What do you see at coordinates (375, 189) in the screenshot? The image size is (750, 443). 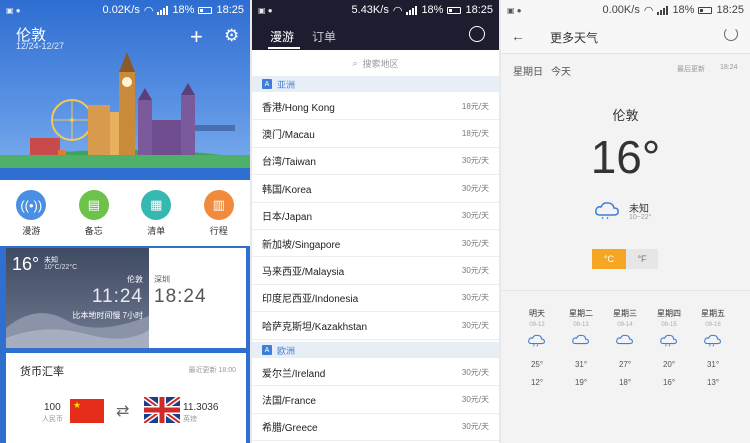 I see `region-row: 韩国/Korea 30元/天` at bounding box center [375, 189].